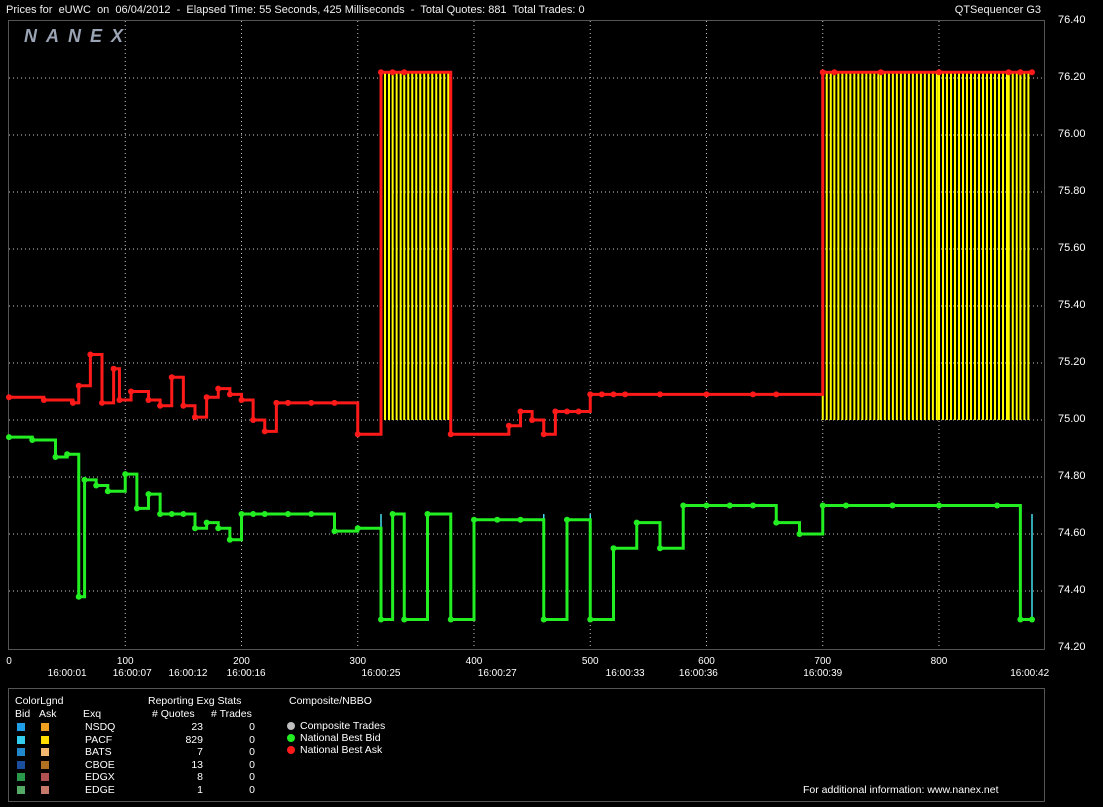 Image resolution: width=1103 pixels, height=807 pixels. I want to click on x-tick-label: 0, so click(9, 661).